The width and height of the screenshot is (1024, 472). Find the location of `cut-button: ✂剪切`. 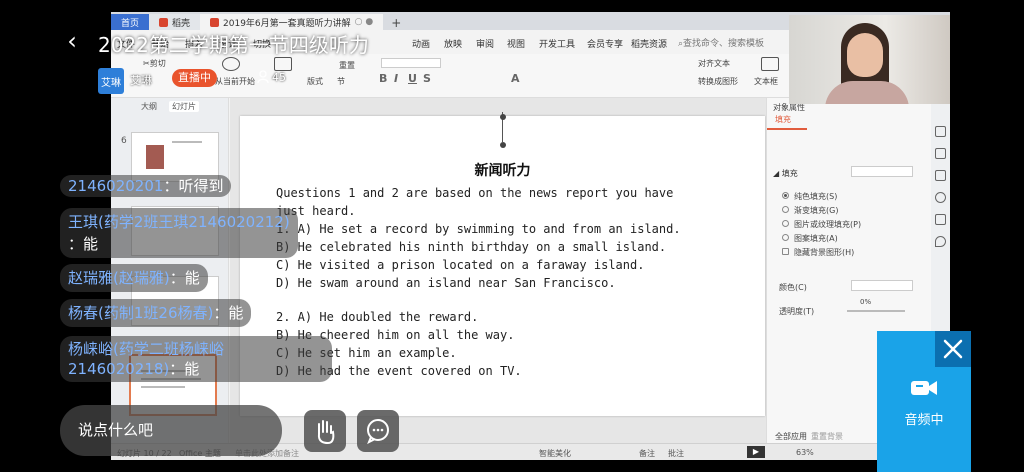

cut-button: ✂剪切 is located at coordinates (154, 63).